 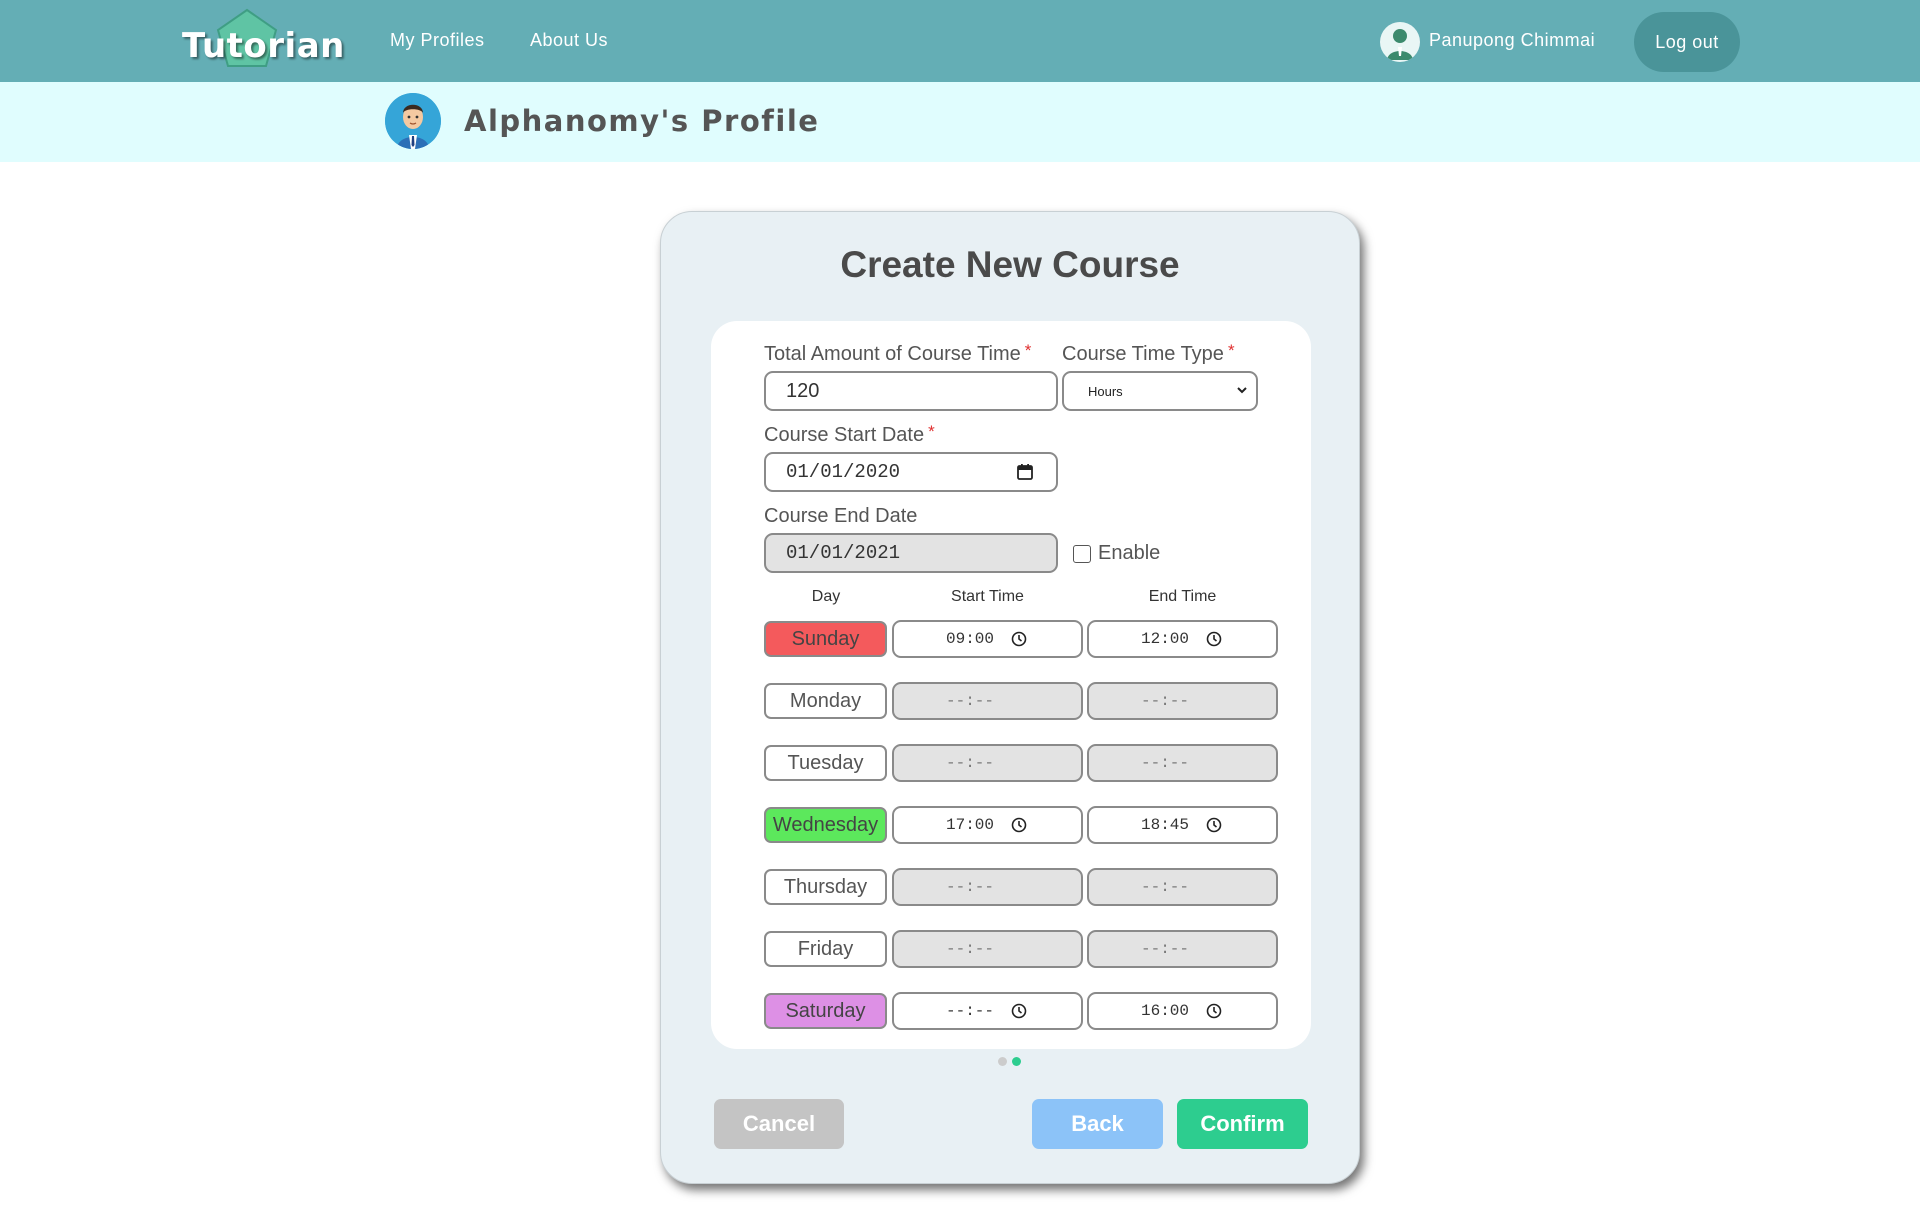 I want to click on tuesday-start-time: --:--, so click(x=987, y=763).